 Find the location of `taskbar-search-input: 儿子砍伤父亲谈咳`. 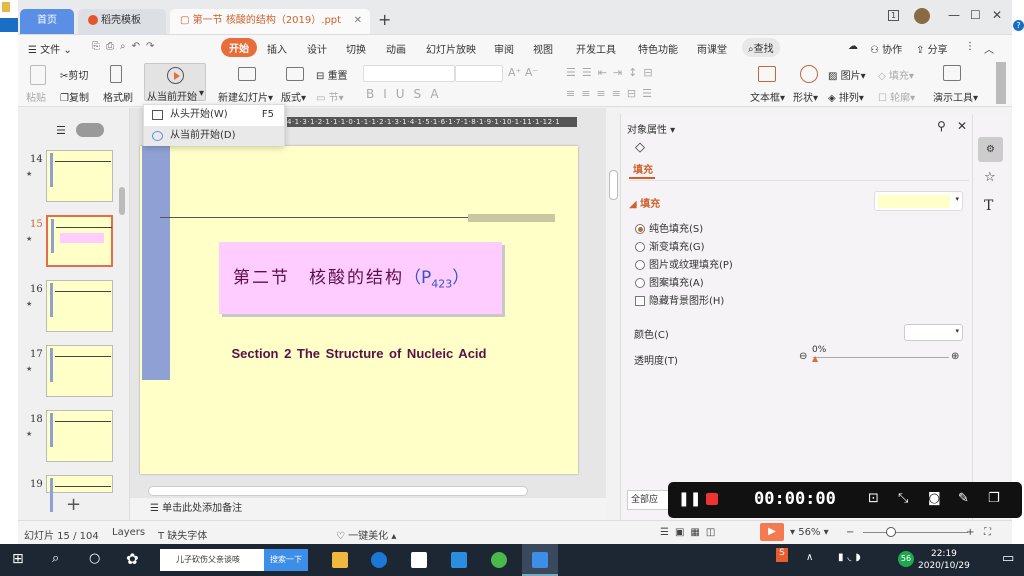

taskbar-search-input: 儿子砍伤父亲谈咳 is located at coordinates (214, 560).